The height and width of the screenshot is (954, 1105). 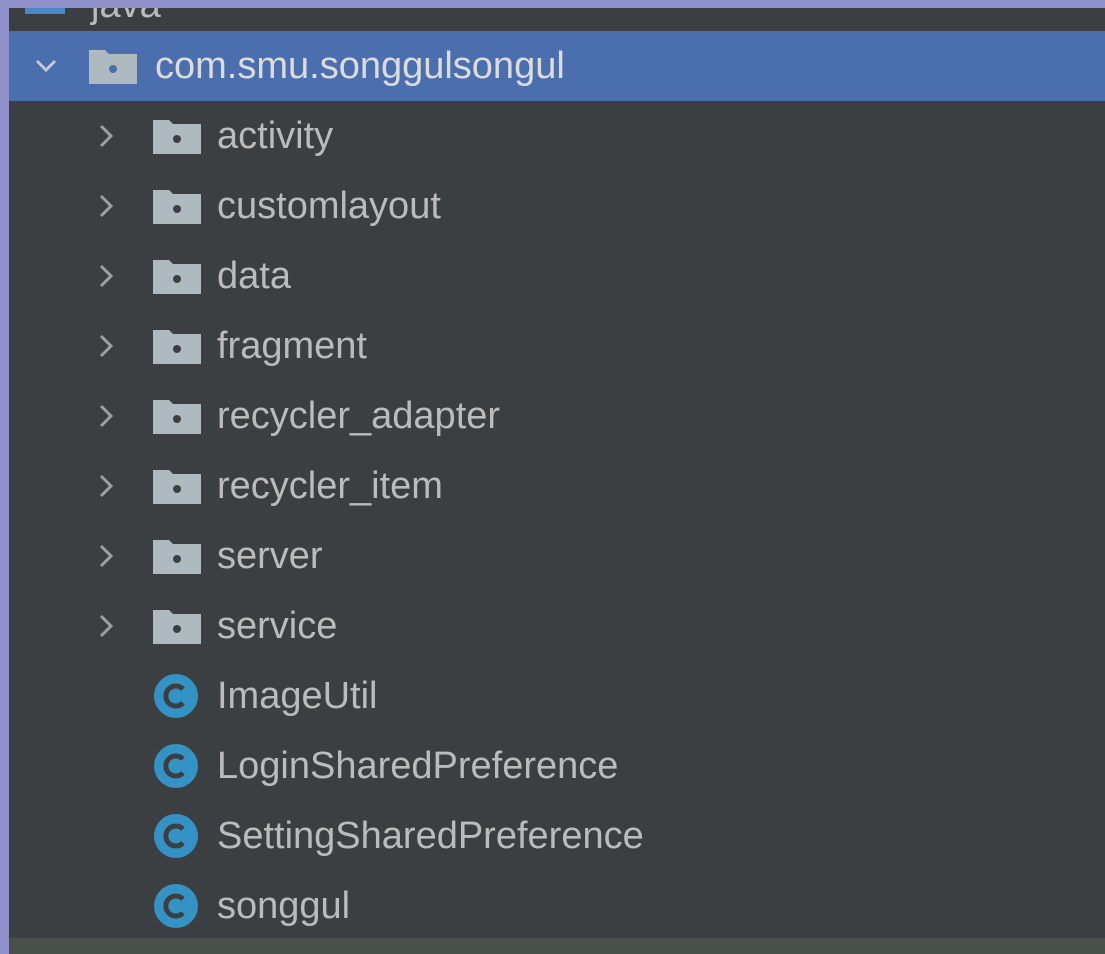 What do you see at coordinates (557, 346) in the screenshot?
I see `tree-item-package: fragment` at bounding box center [557, 346].